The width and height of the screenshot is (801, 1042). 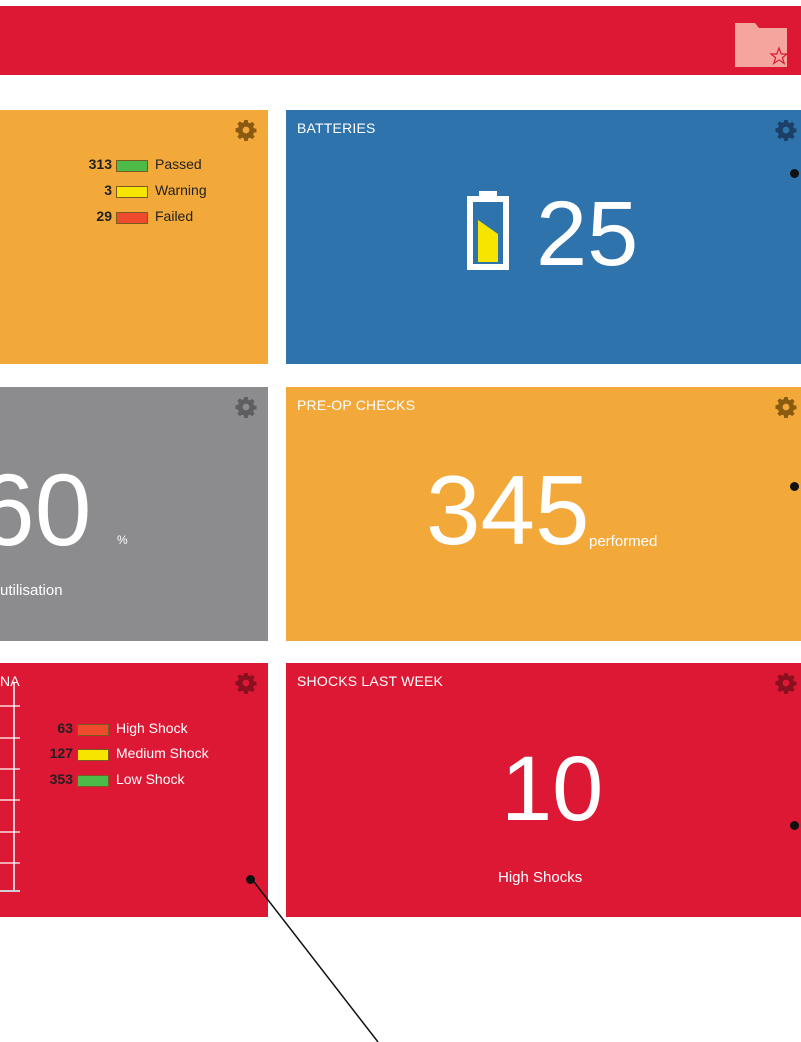 What do you see at coordinates (356, 405) in the screenshot?
I see `preop-title: PRE-OP CHECKS` at bounding box center [356, 405].